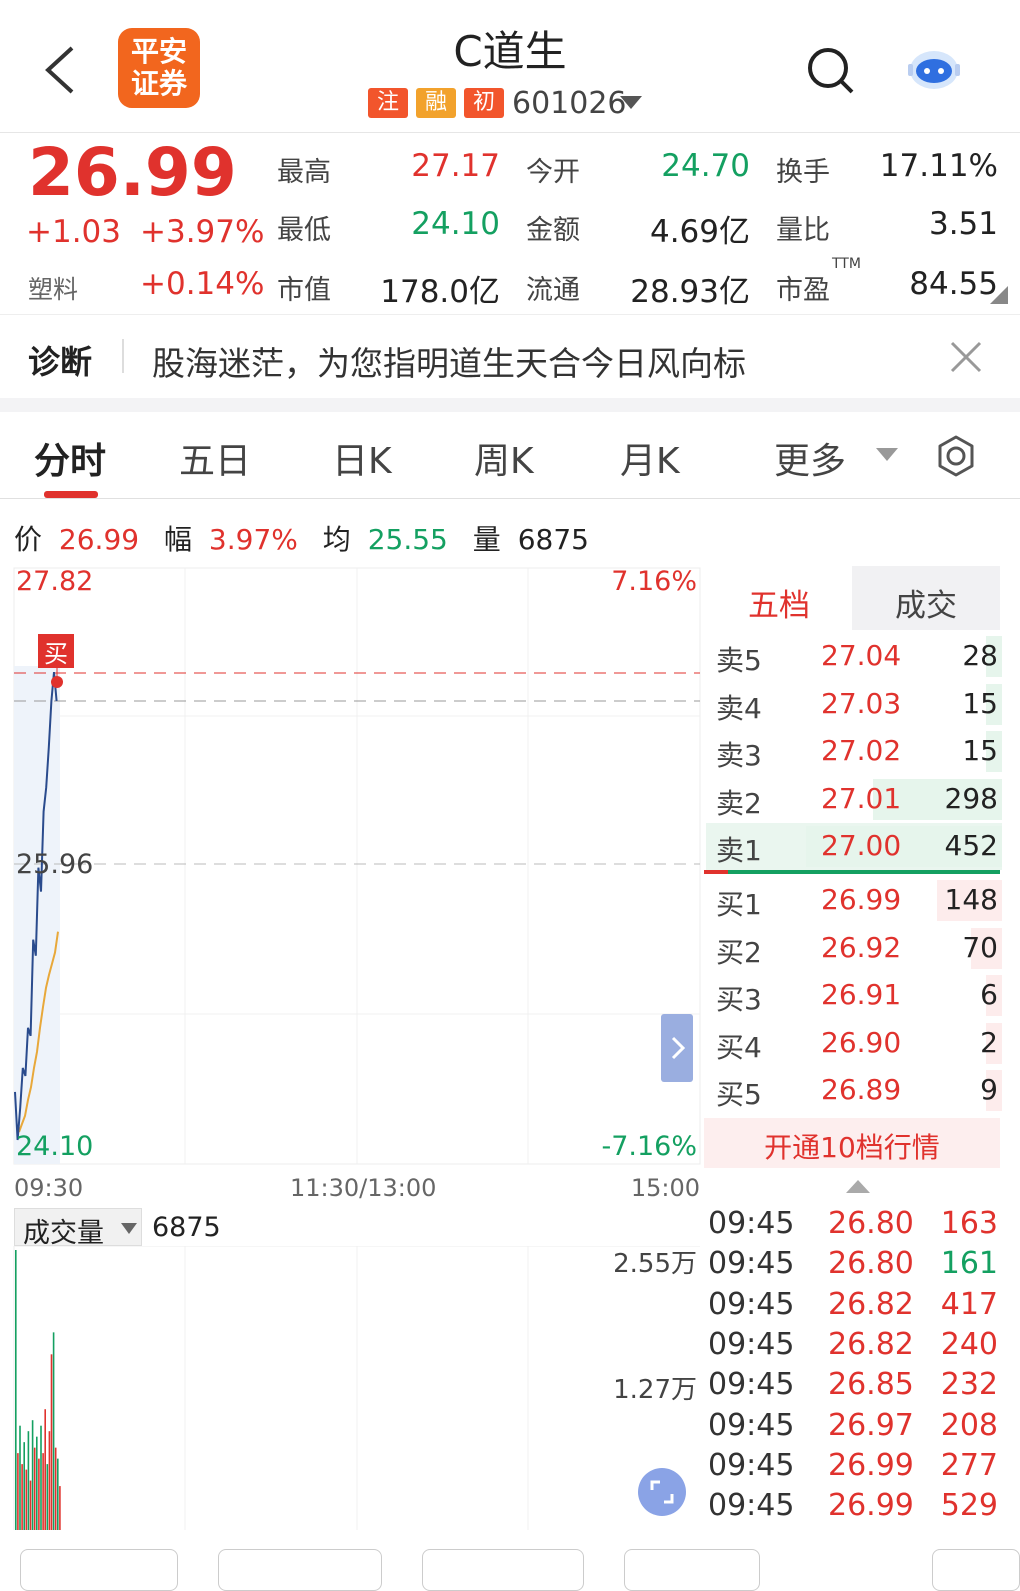 The width and height of the screenshot is (1020, 1591). I want to click on sell-level-3: 卖3 27.02 15, so click(854, 751).